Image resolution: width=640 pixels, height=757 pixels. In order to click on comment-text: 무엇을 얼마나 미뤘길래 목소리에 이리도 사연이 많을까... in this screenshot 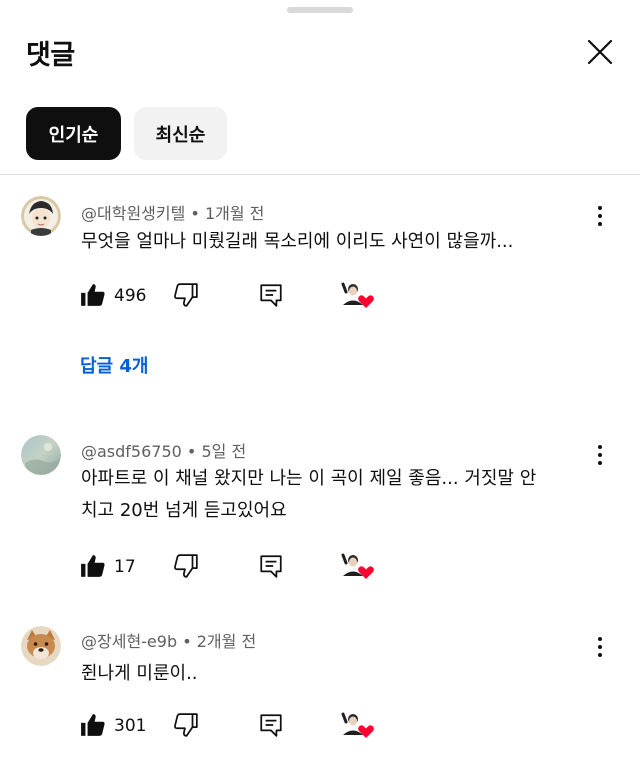, I will do `click(331, 242)`.